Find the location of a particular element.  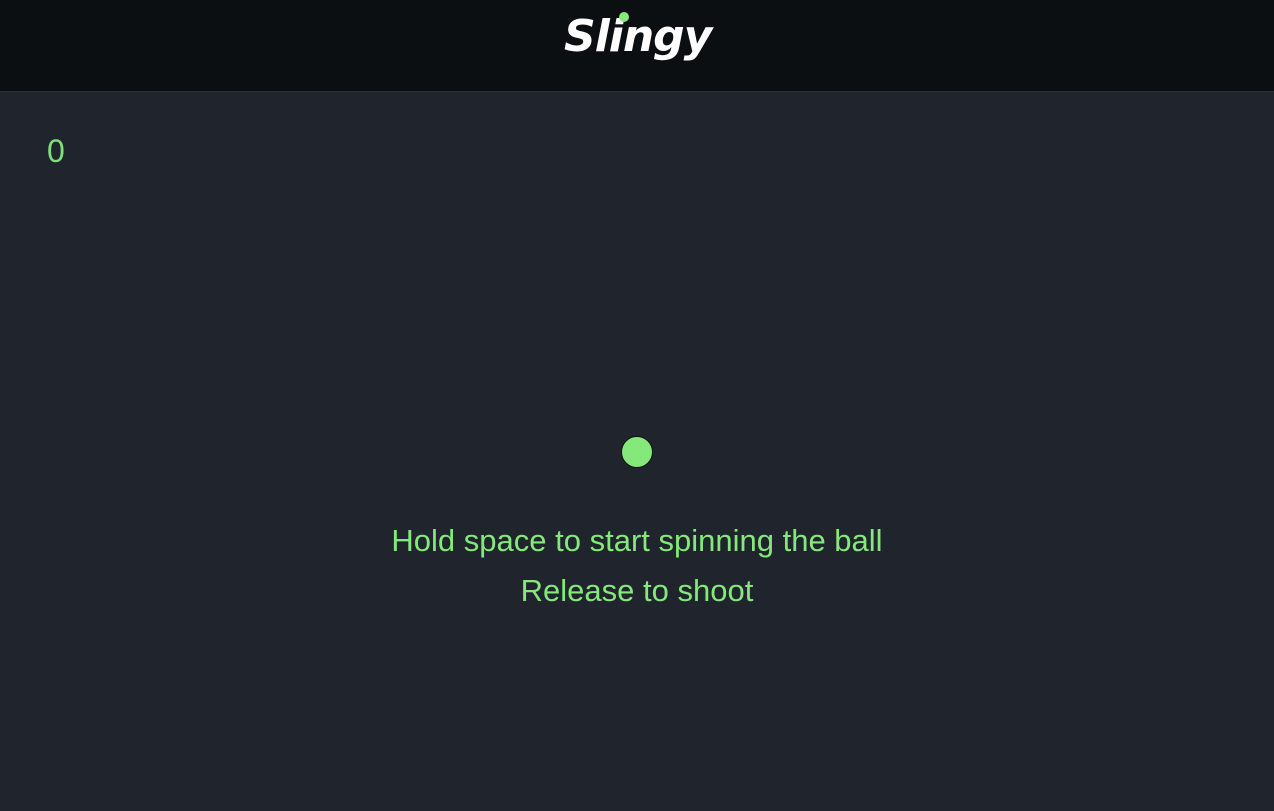

logo: Slingy is located at coordinates (637, 46).